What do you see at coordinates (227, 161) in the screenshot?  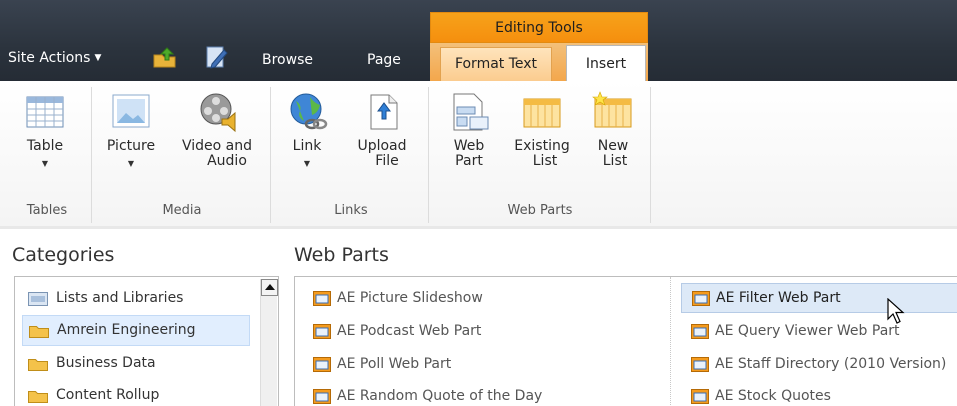 I see `video-label-line2: Audio` at bounding box center [227, 161].